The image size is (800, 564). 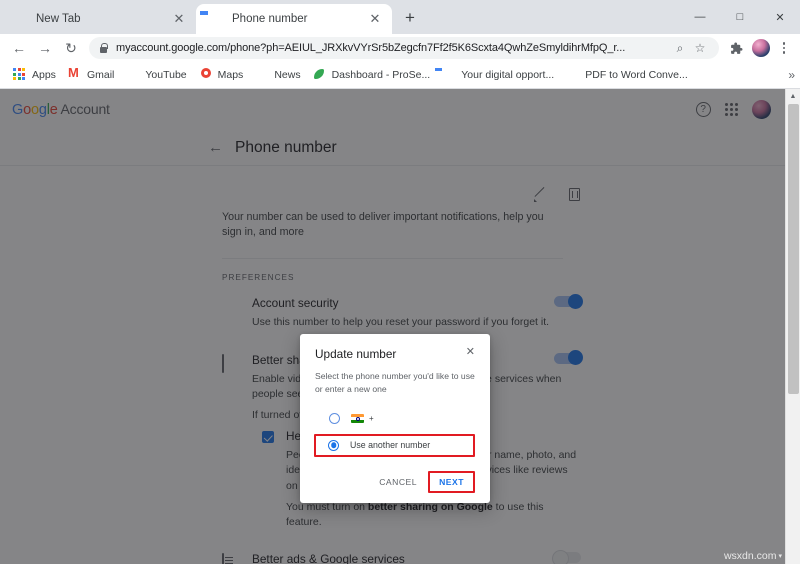 I want to click on bookmark-apps: Apps, so click(x=34, y=75).